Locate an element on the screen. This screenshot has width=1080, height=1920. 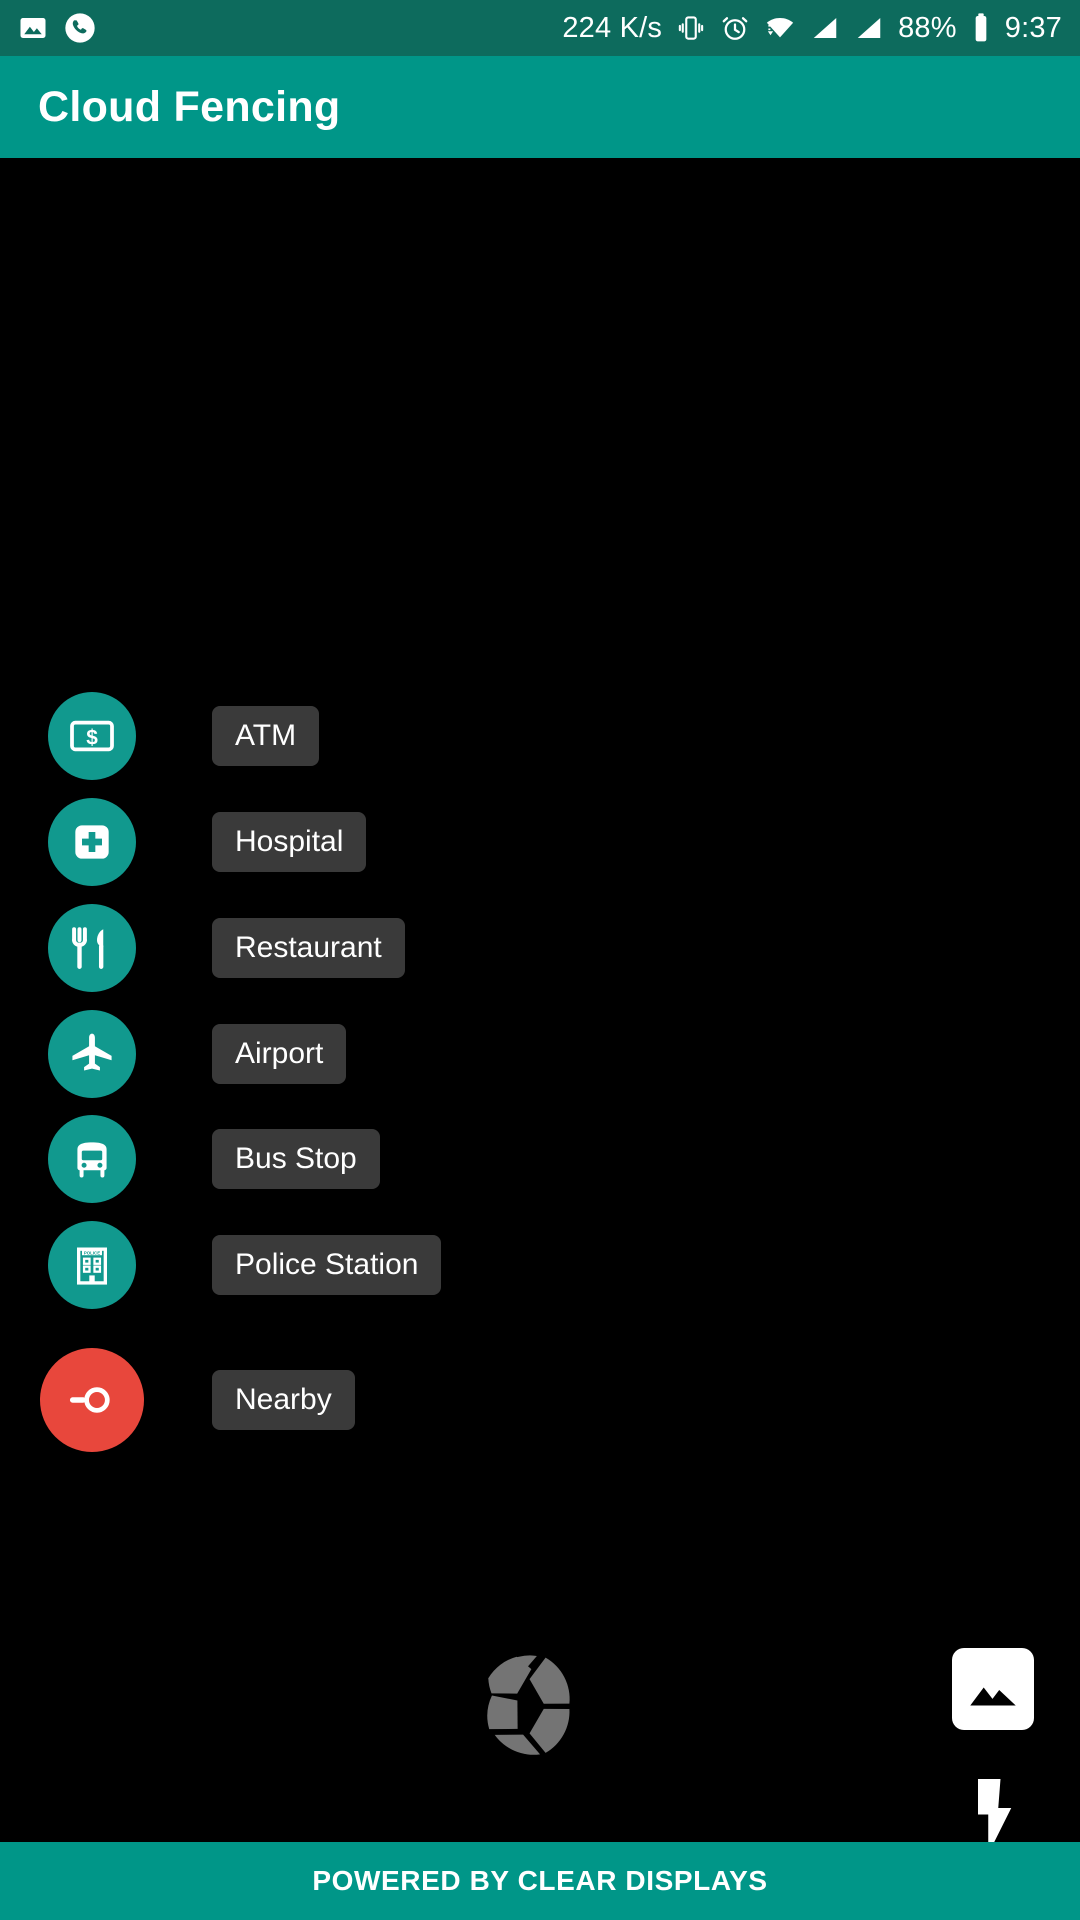
hospital-cross-icon is located at coordinates (92, 842).